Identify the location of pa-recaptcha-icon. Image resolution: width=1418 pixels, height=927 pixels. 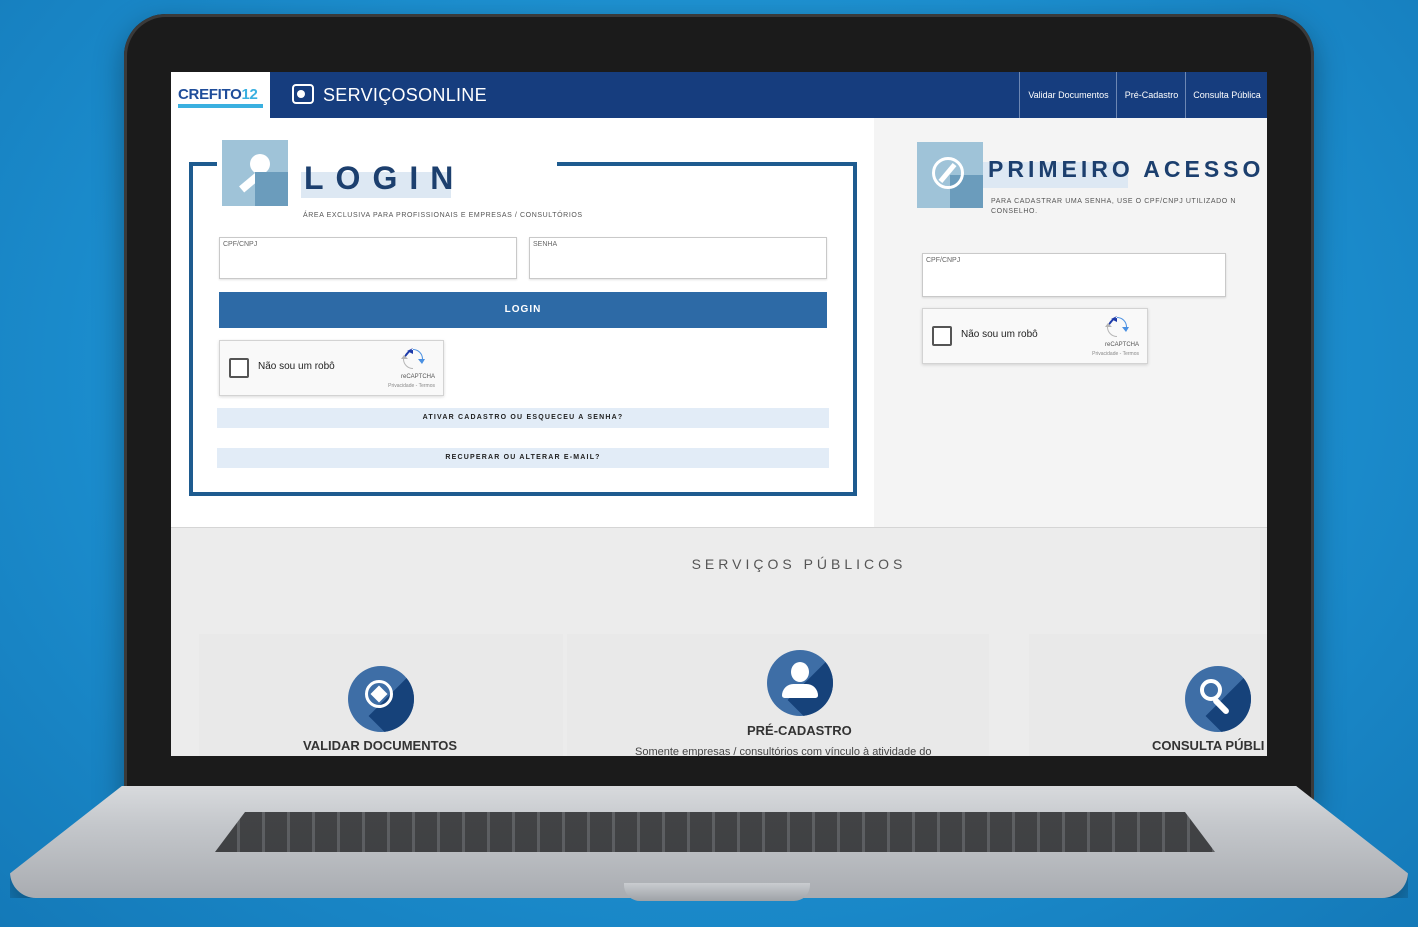
(1117, 326).